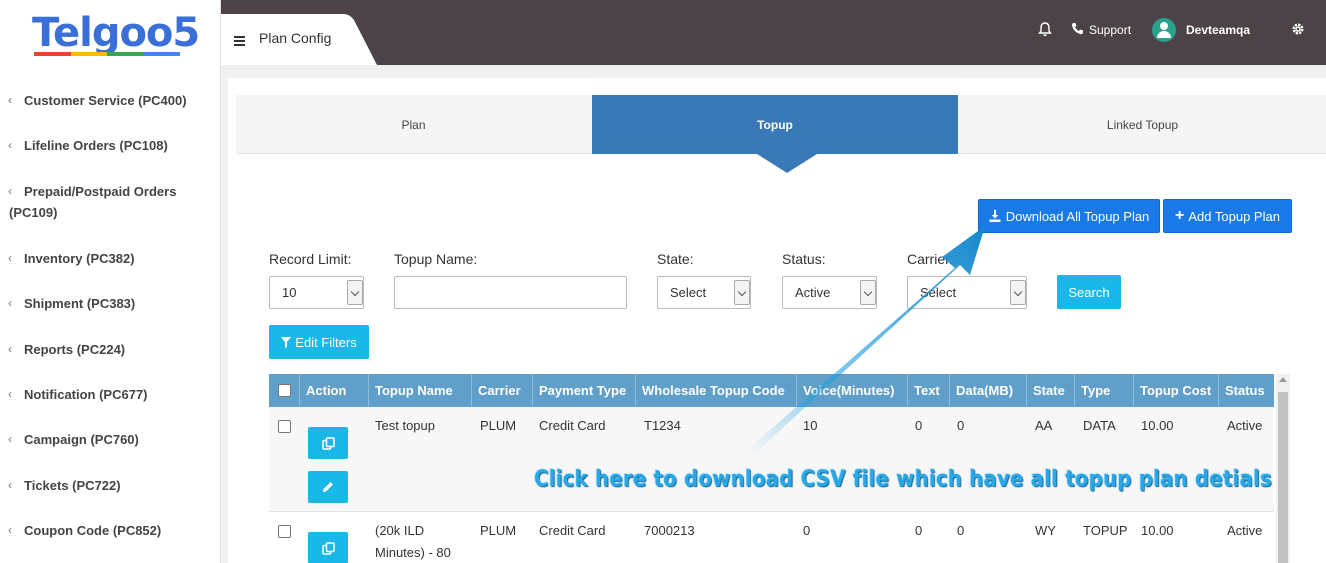 The width and height of the screenshot is (1326, 563). What do you see at coordinates (988, 390) in the screenshot?
I see `column-header-data-mb: Data(MB)` at bounding box center [988, 390].